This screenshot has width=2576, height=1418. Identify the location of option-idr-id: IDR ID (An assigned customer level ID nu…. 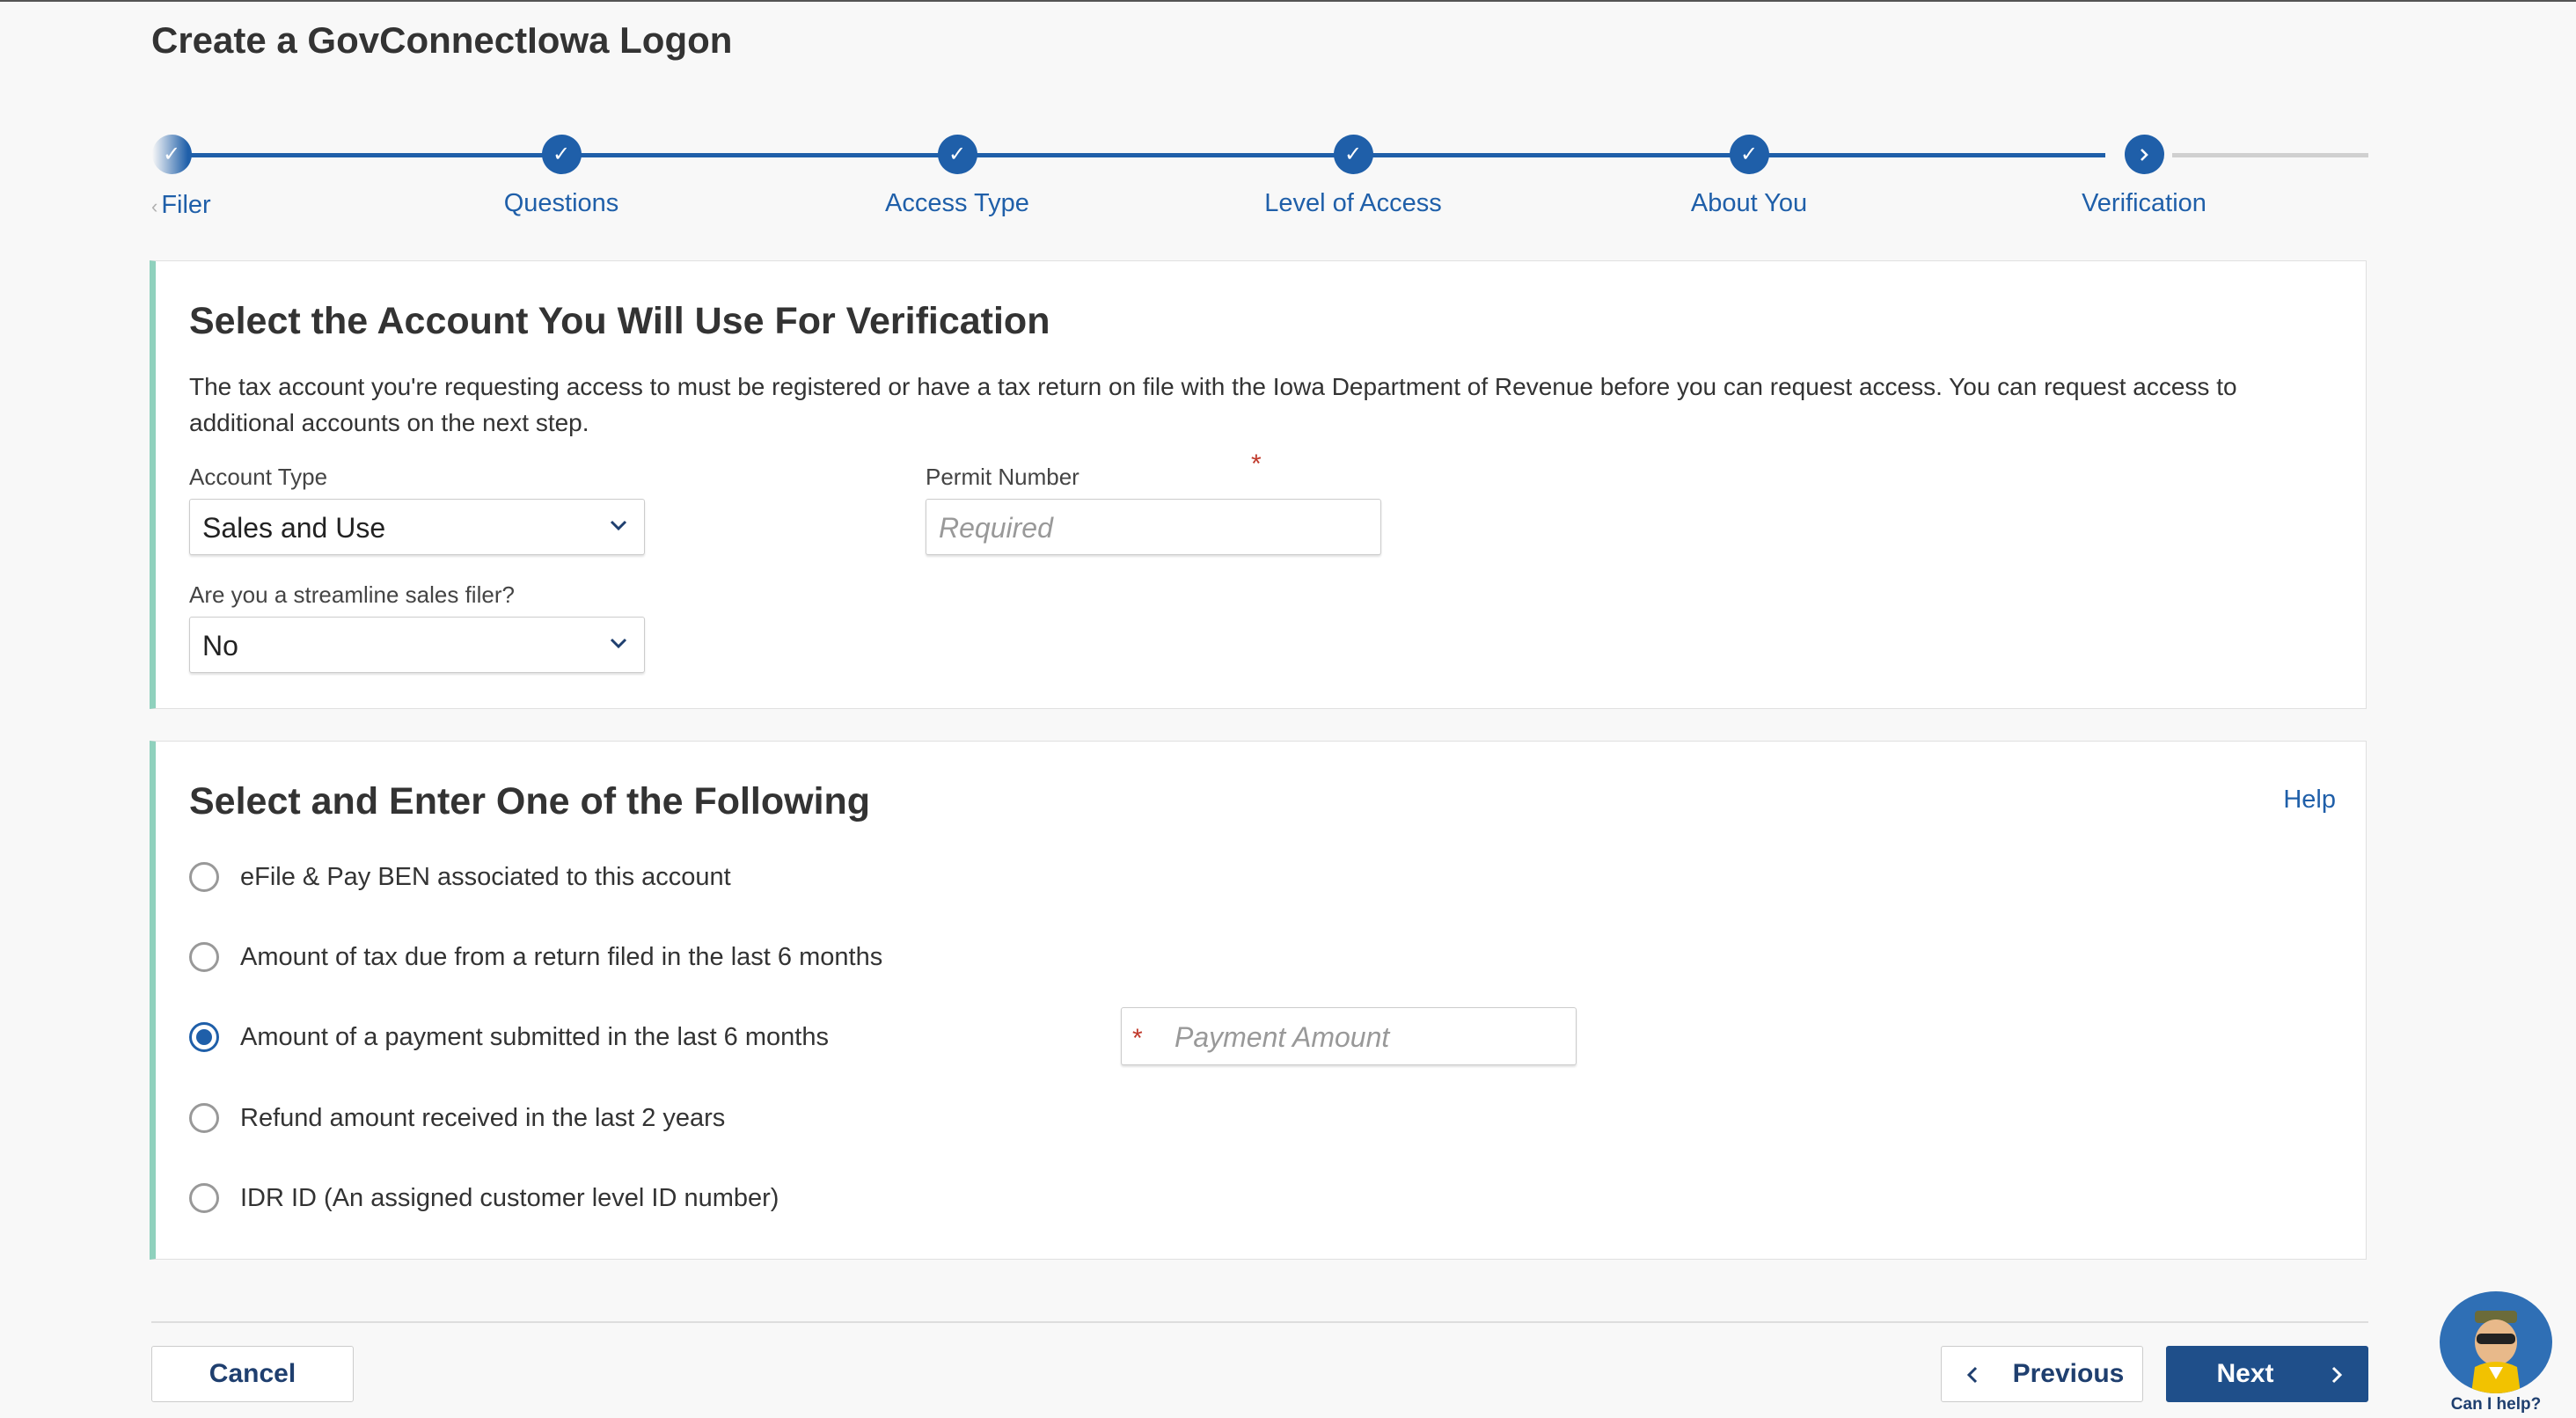
(484, 1198).